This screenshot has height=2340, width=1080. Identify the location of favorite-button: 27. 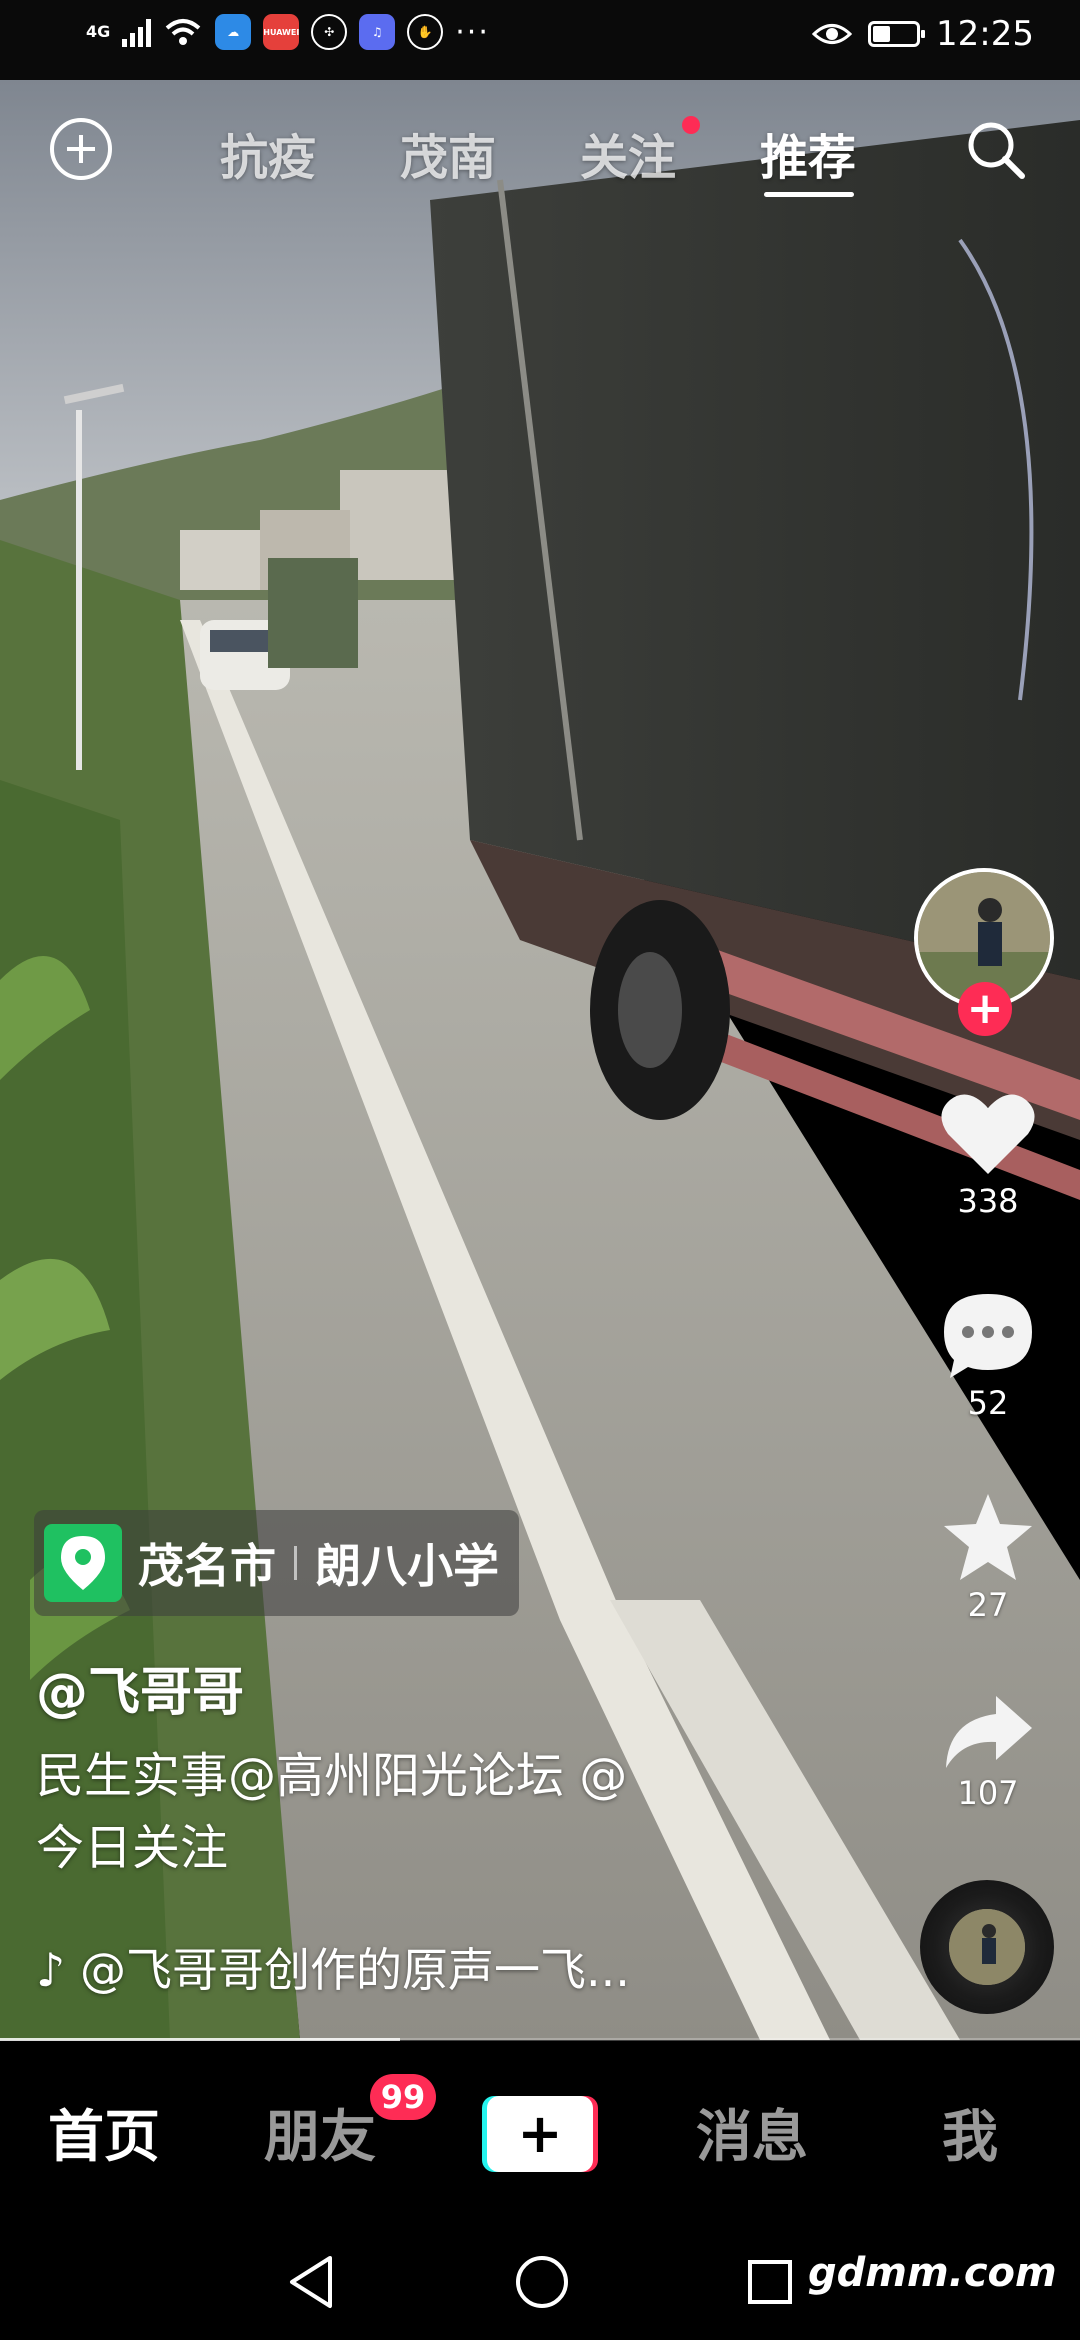
(988, 1558).